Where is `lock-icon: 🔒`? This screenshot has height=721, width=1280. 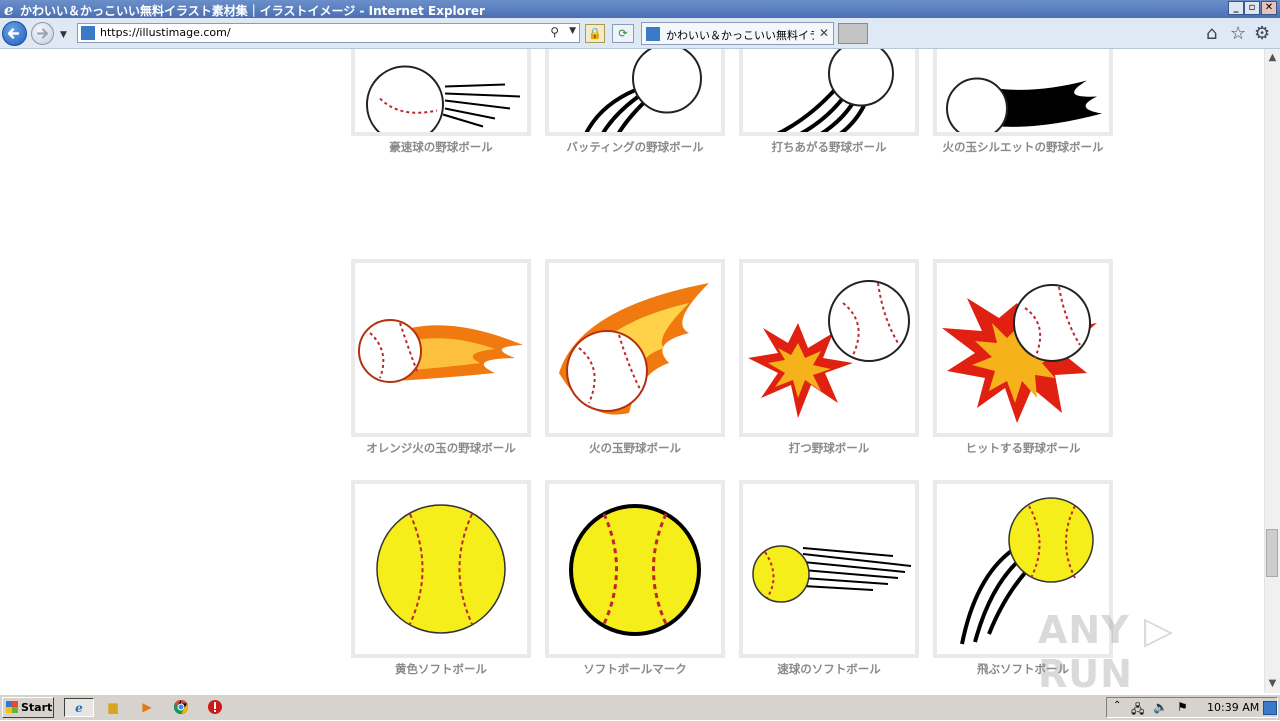
lock-icon: 🔒 is located at coordinates (595, 33).